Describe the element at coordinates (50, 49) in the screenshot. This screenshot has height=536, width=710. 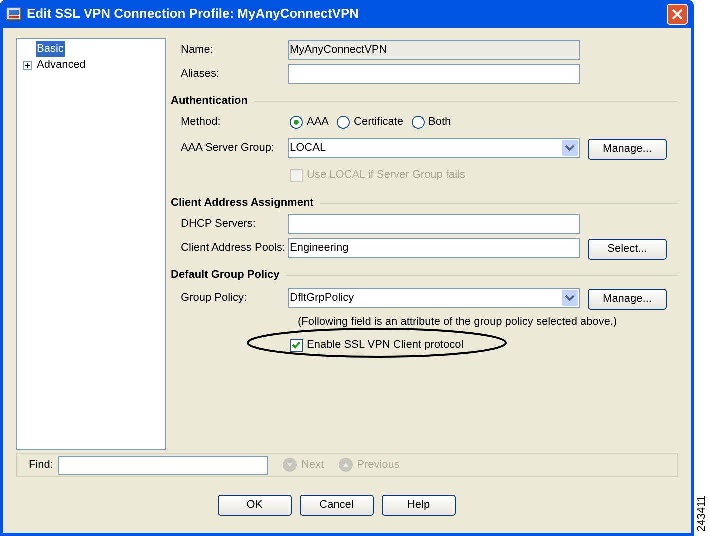
I see `tree-item: Basic` at that location.